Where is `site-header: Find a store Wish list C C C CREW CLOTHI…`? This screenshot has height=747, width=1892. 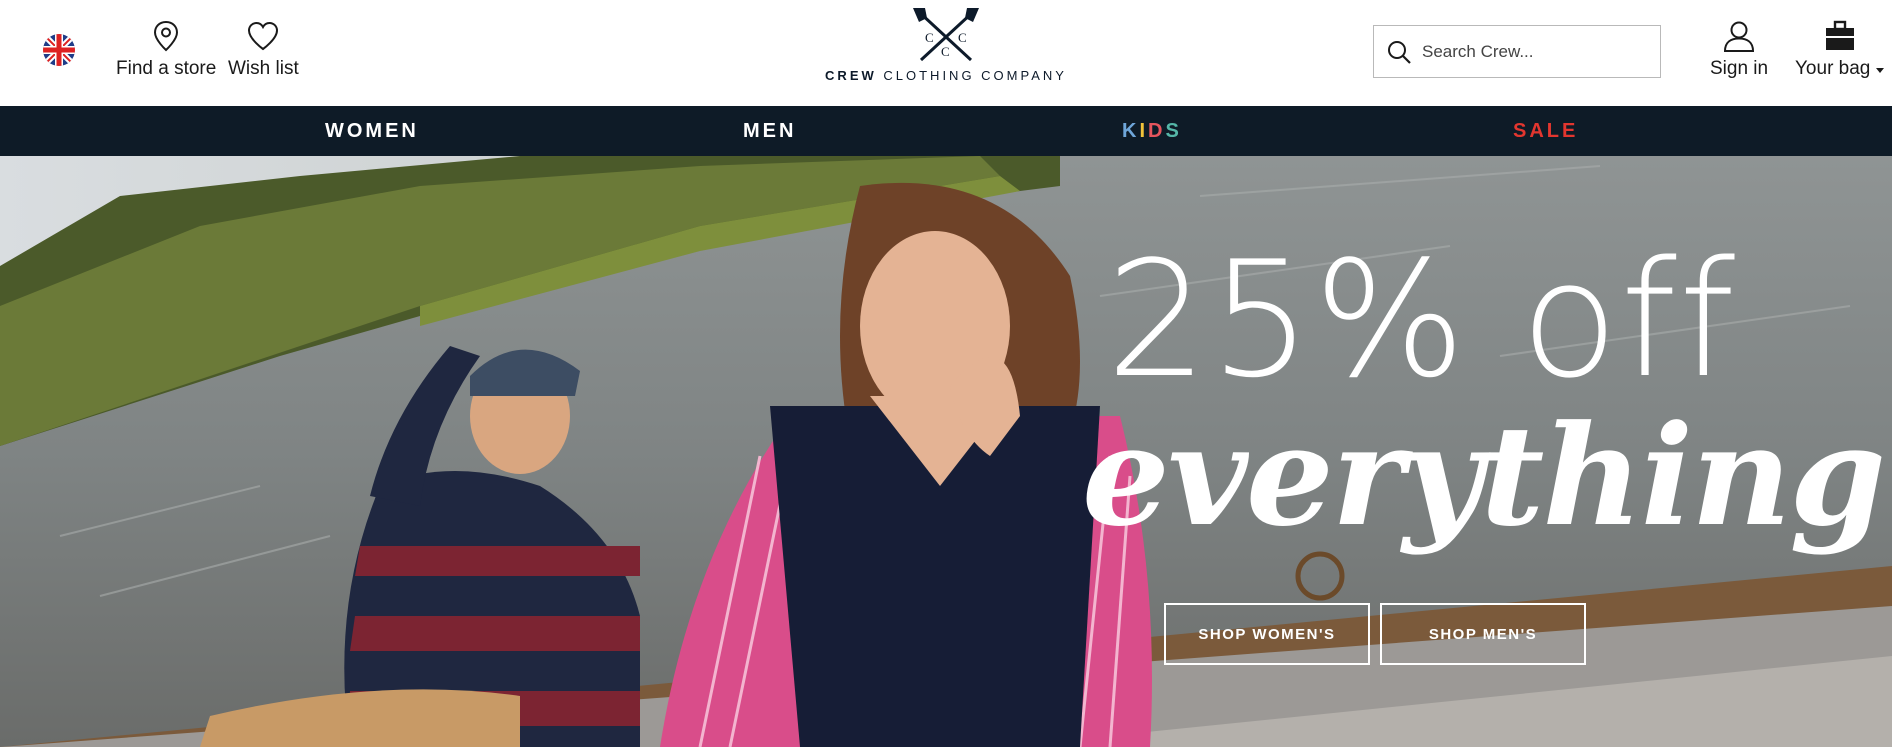
site-header: Find a store Wish list C C C CREW CLOTHI… is located at coordinates (946, 53).